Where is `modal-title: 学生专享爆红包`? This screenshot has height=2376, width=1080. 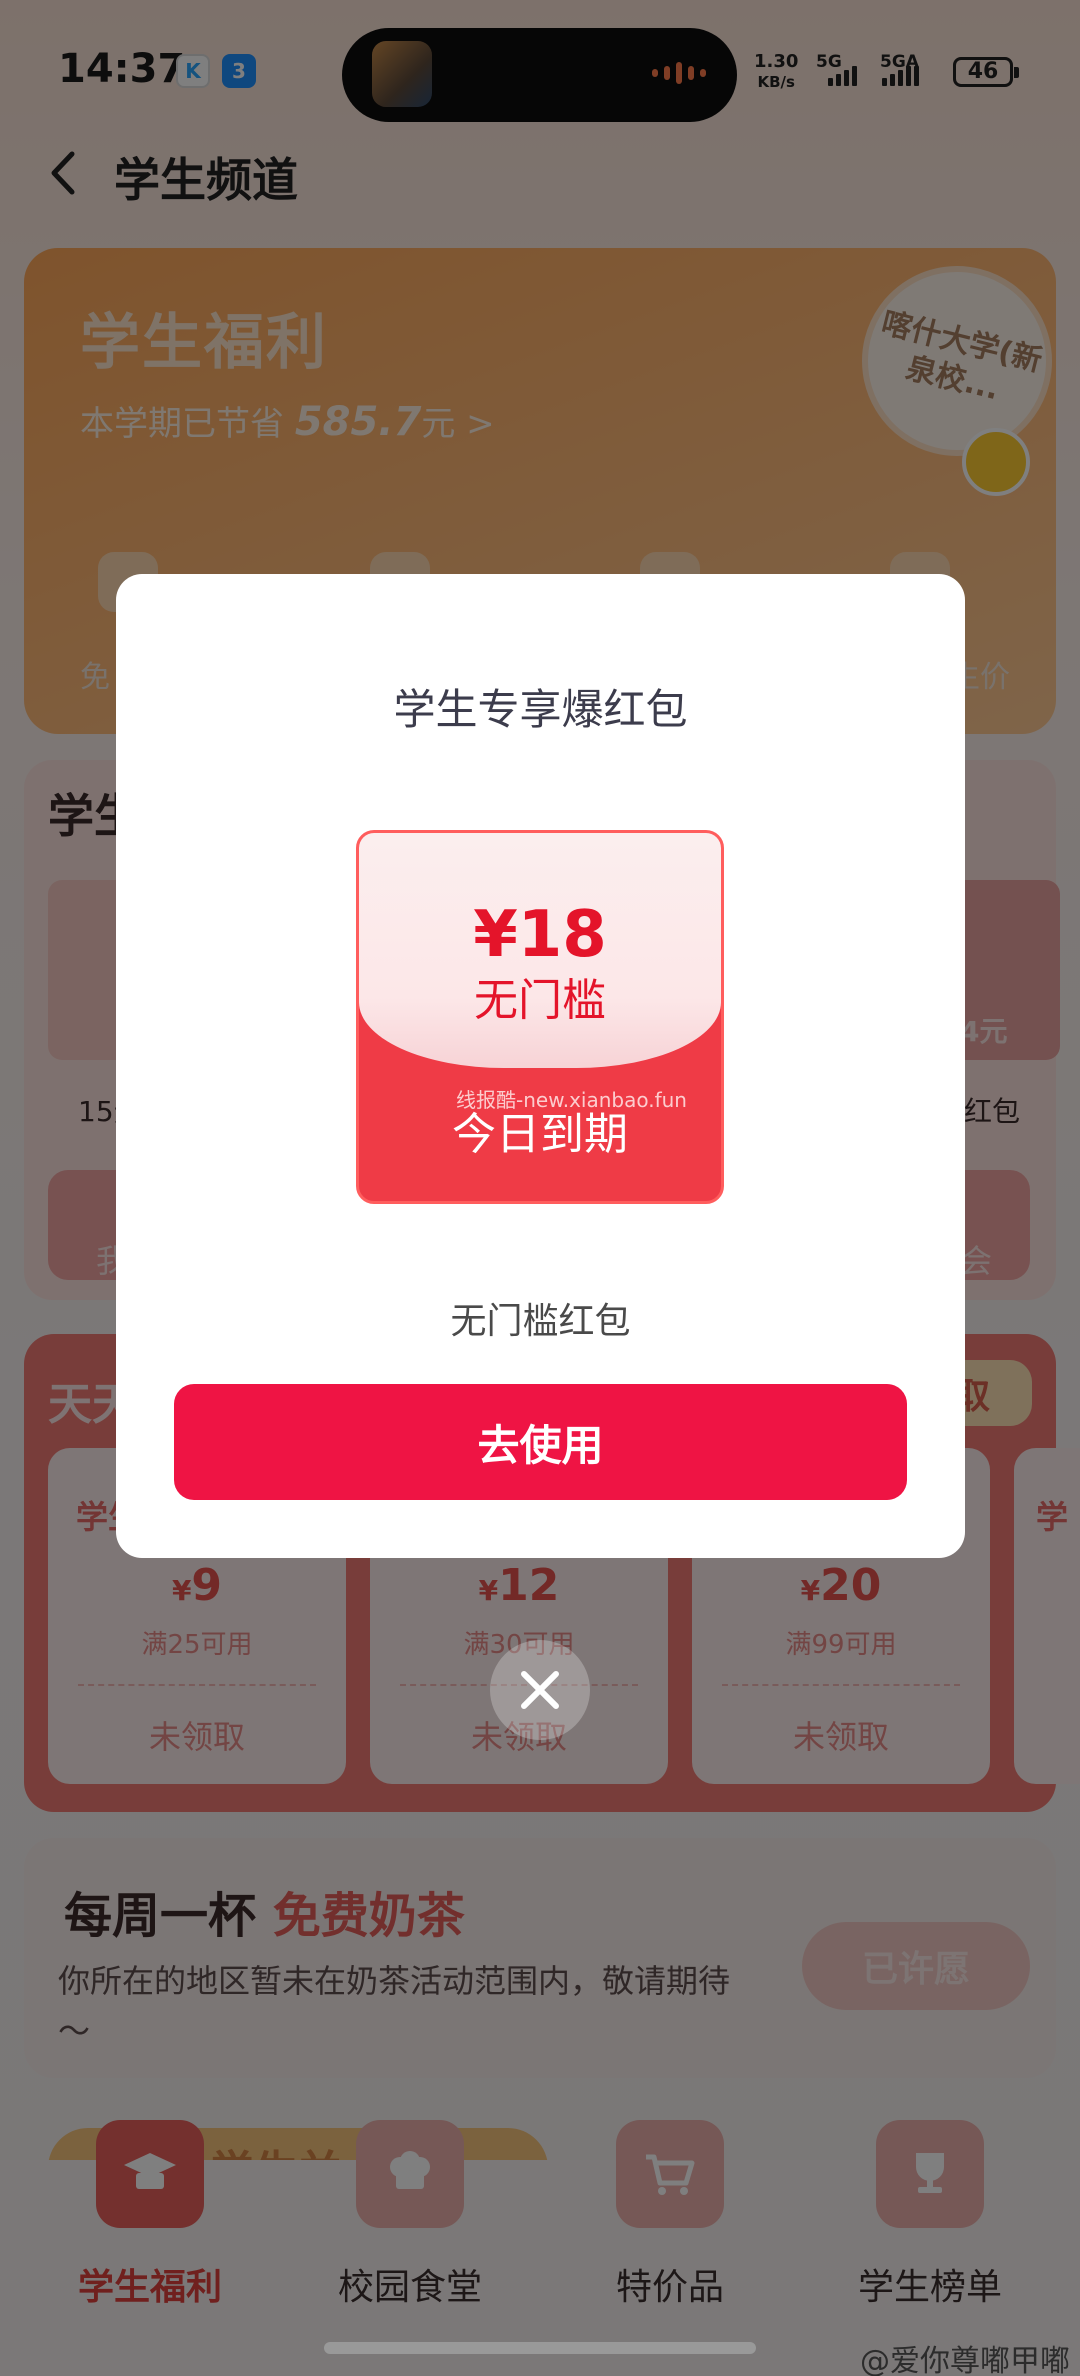
modal-title: 学生专享爆红包 is located at coordinates (540, 709).